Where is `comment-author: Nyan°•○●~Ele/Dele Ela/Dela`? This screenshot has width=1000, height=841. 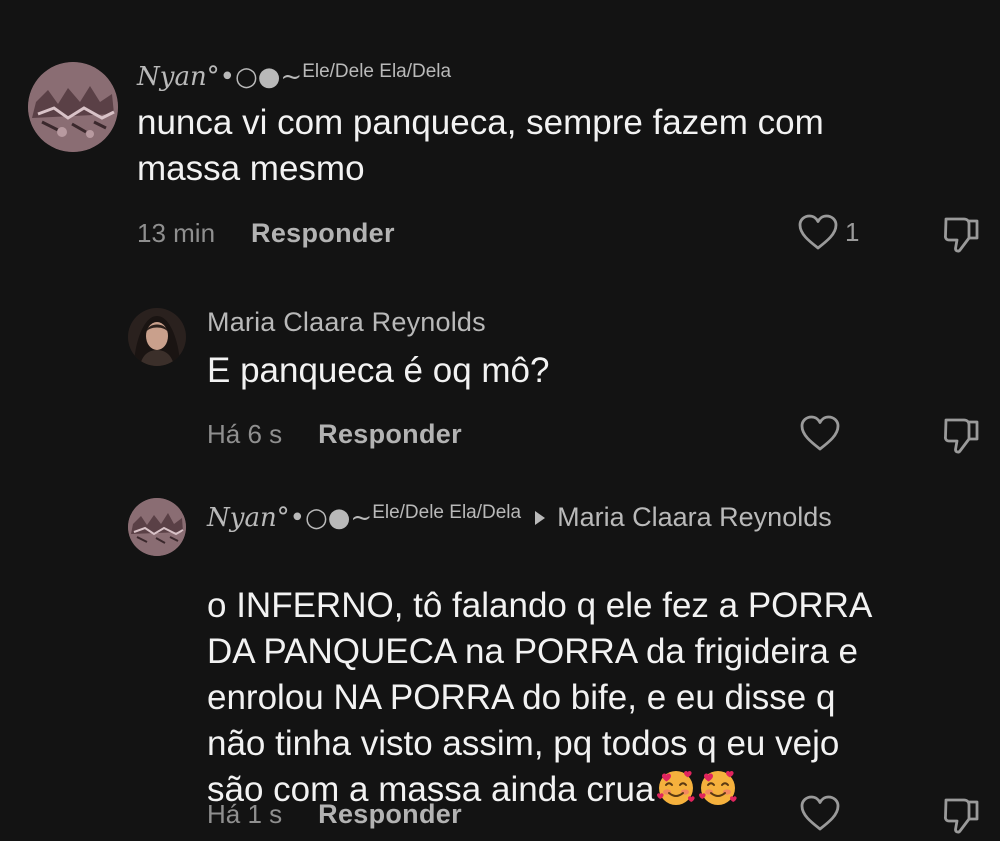 comment-author: Nyan°•○●~Ele/Dele Ela/Dela is located at coordinates (294, 74).